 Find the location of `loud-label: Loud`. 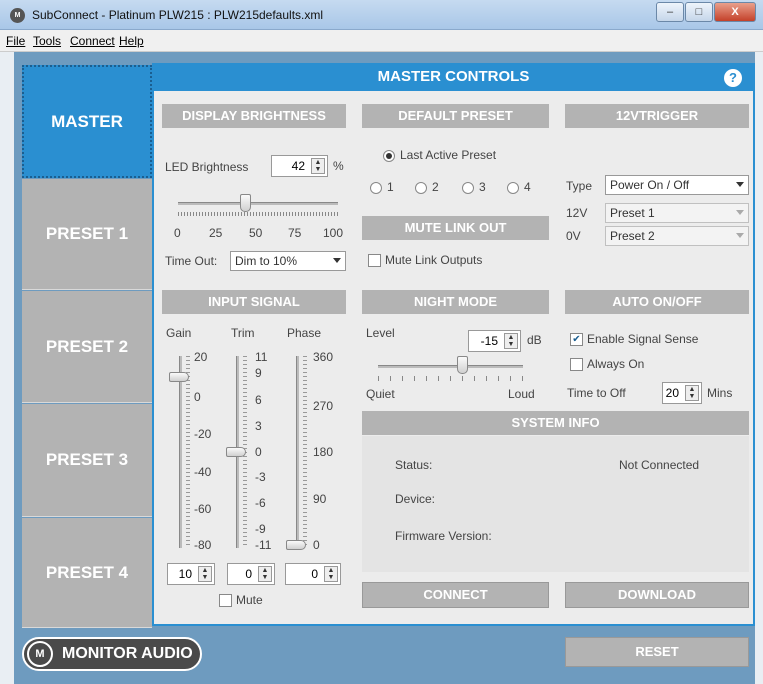

loud-label: Loud is located at coordinates (521, 394).